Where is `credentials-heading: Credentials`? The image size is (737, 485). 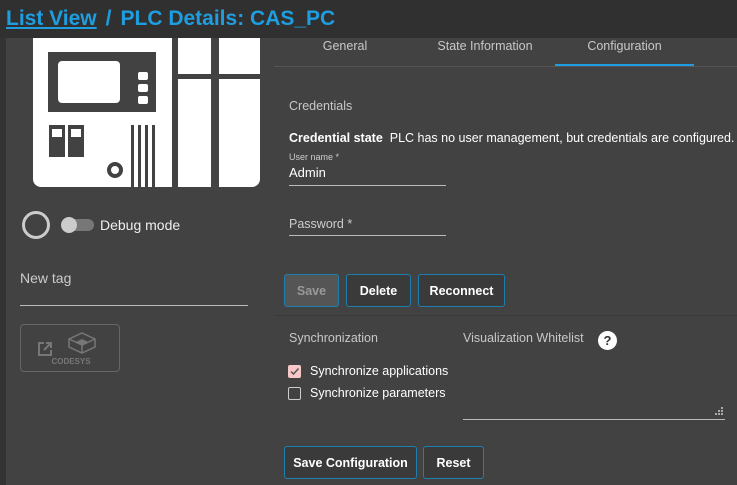 credentials-heading: Credentials is located at coordinates (321, 106).